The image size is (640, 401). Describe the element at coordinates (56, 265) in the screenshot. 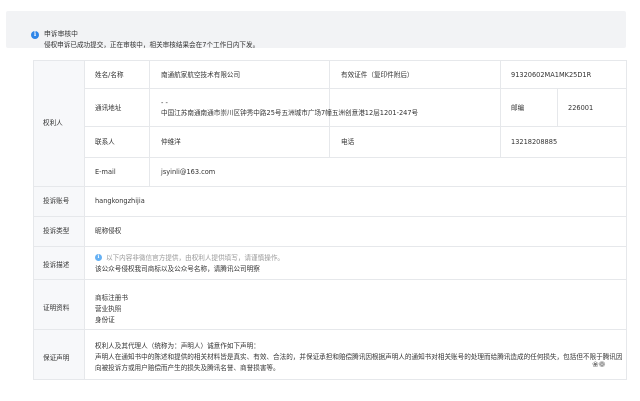

I see `complaint-description-label: 投诉描述` at that location.